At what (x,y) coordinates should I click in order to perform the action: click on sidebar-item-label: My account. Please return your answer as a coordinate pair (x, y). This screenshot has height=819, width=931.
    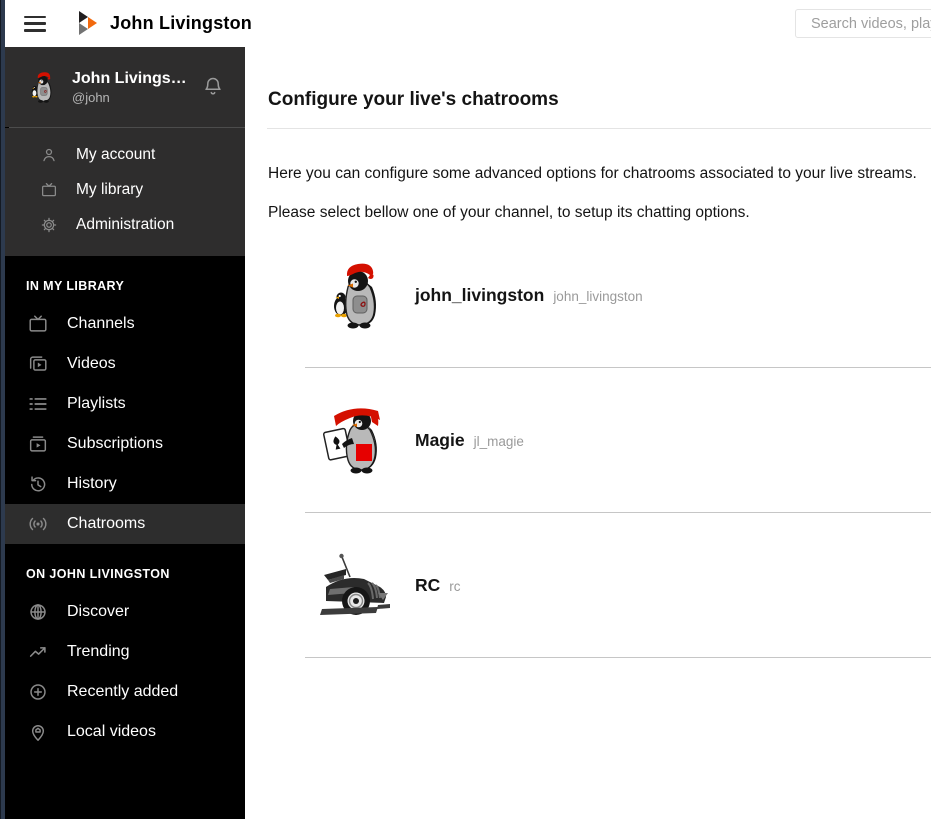
    Looking at the image, I should click on (116, 154).